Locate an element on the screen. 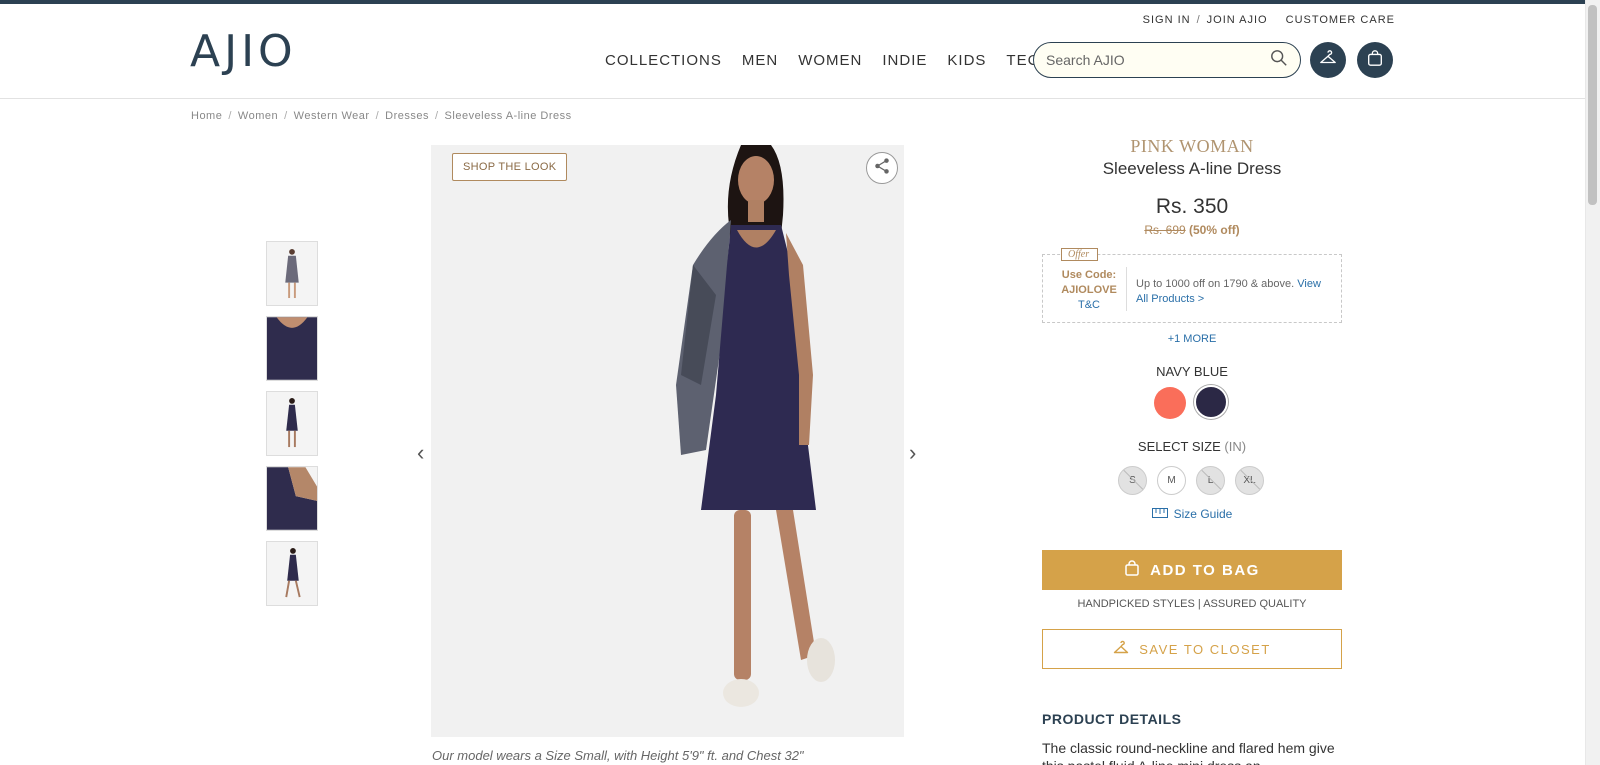 This screenshot has width=1600, height=765. offer-tc-link: T&C is located at coordinates (1089, 305).